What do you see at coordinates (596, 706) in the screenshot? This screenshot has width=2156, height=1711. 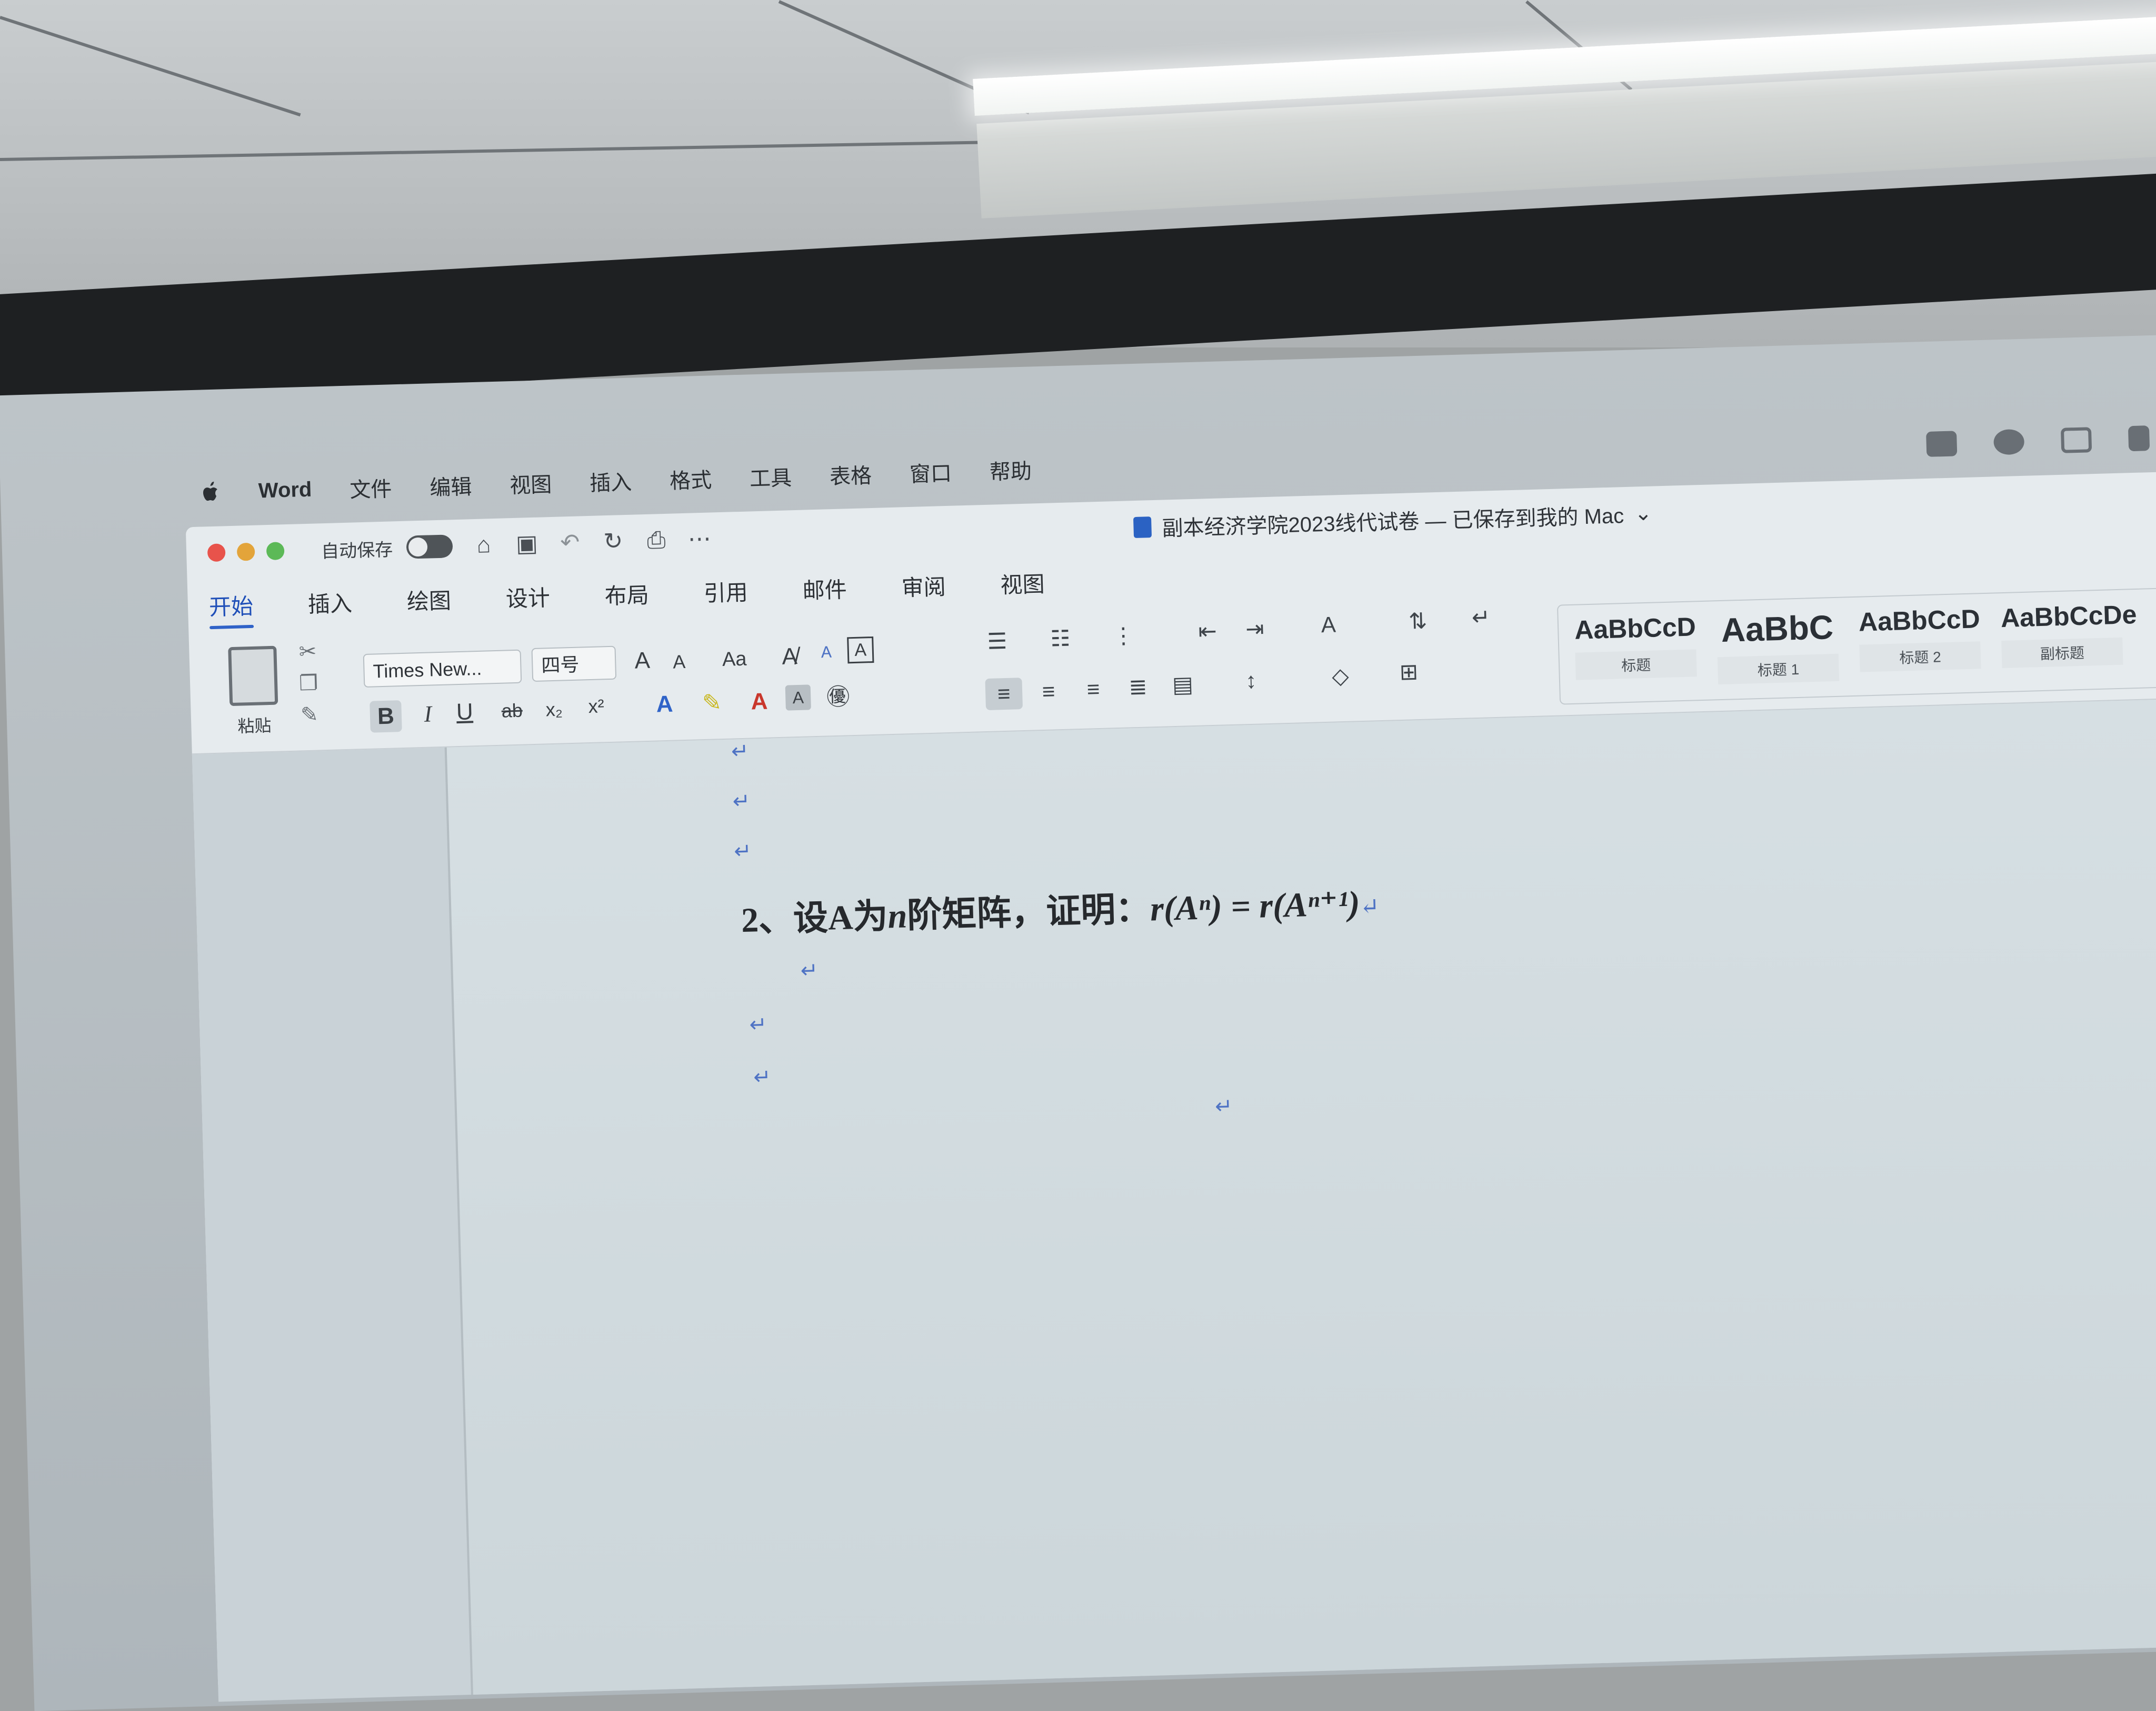 I see `superscript-button: x²` at bounding box center [596, 706].